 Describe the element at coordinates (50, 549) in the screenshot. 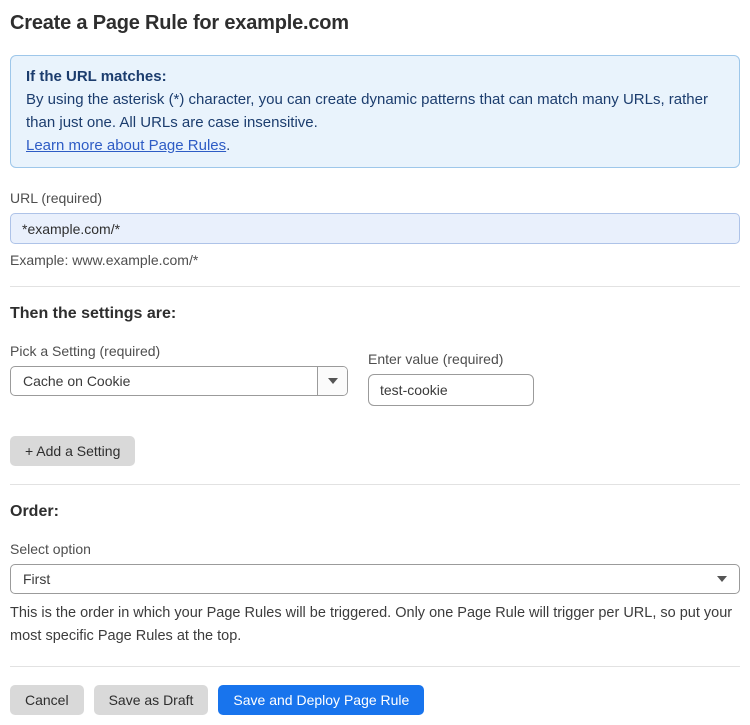

I see `select-option-label: Select option` at that location.